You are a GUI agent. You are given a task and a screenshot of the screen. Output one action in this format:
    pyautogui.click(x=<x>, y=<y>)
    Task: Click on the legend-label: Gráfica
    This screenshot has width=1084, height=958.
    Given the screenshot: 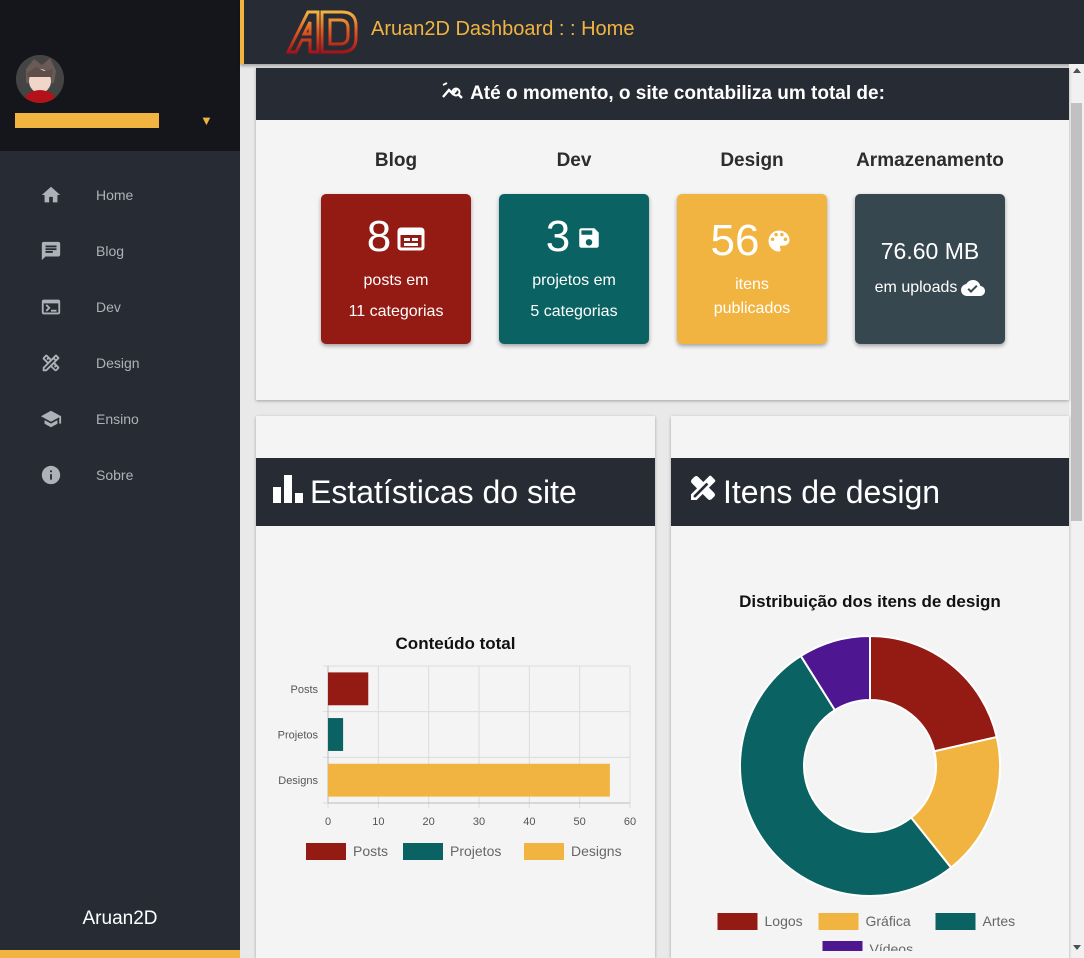 What is the action you would take?
    pyautogui.click(x=888, y=921)
    